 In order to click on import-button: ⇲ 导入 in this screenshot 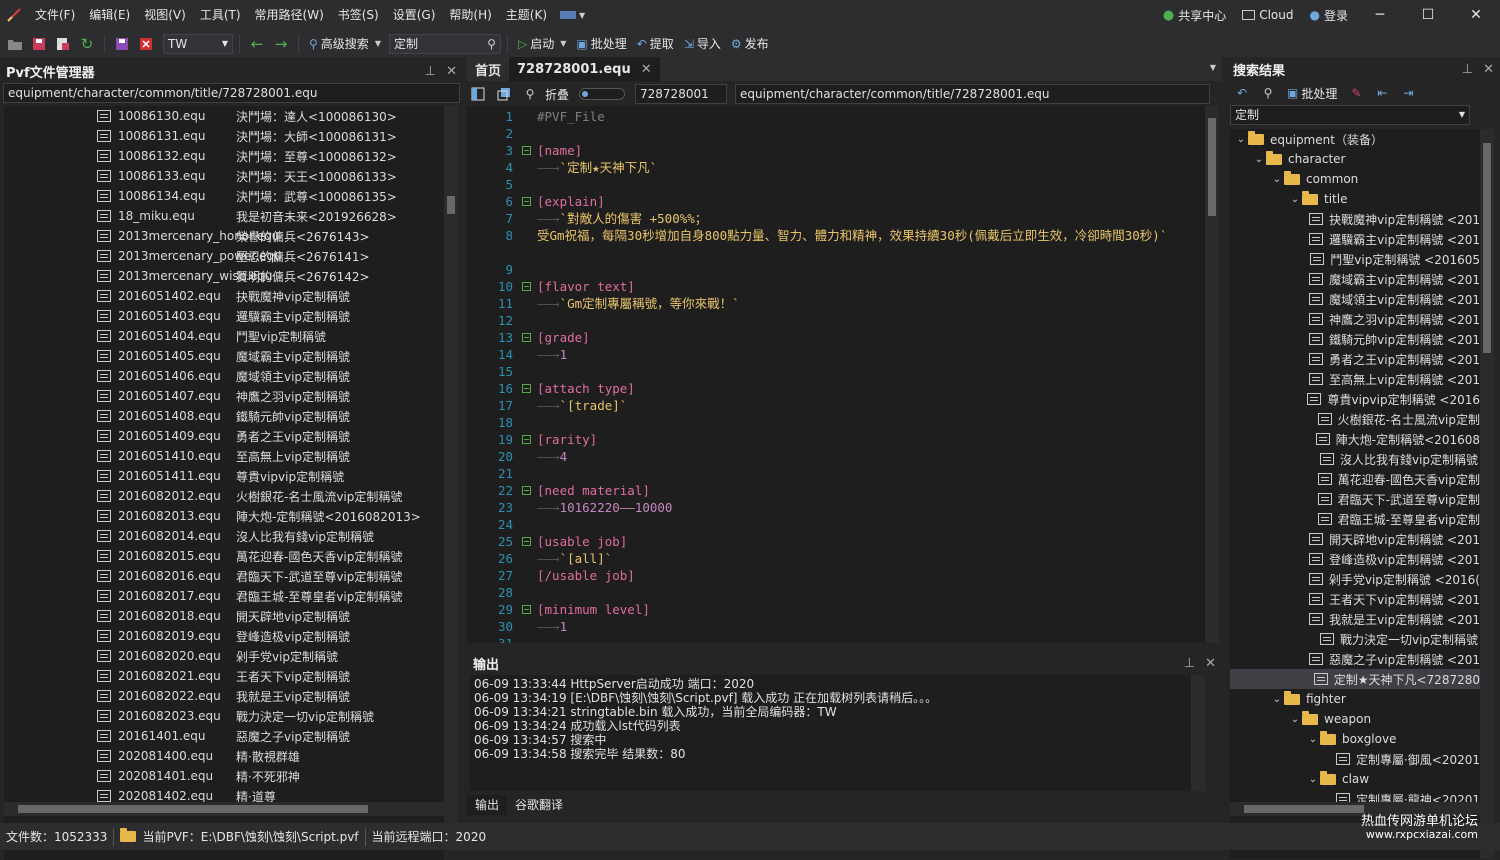, I will do `click(702, 43)`.